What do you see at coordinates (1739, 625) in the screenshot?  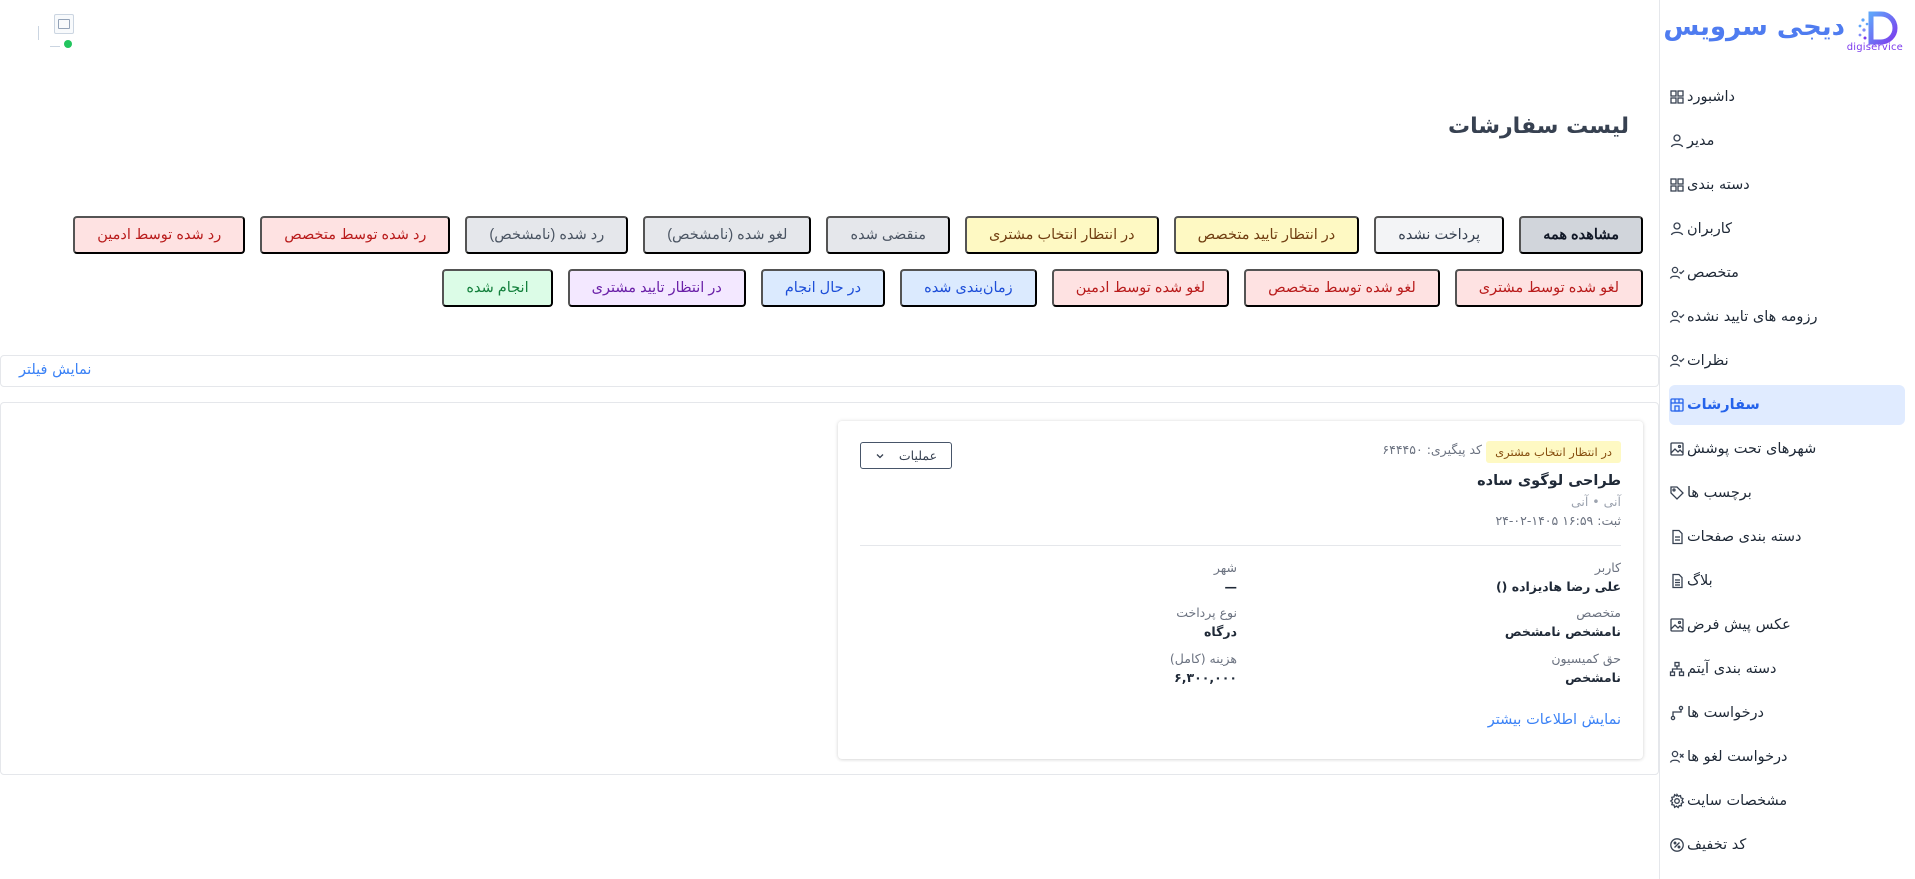 I see `sidebar-item-label: عکس پیش فرض` at bounding box center [1739, 625].